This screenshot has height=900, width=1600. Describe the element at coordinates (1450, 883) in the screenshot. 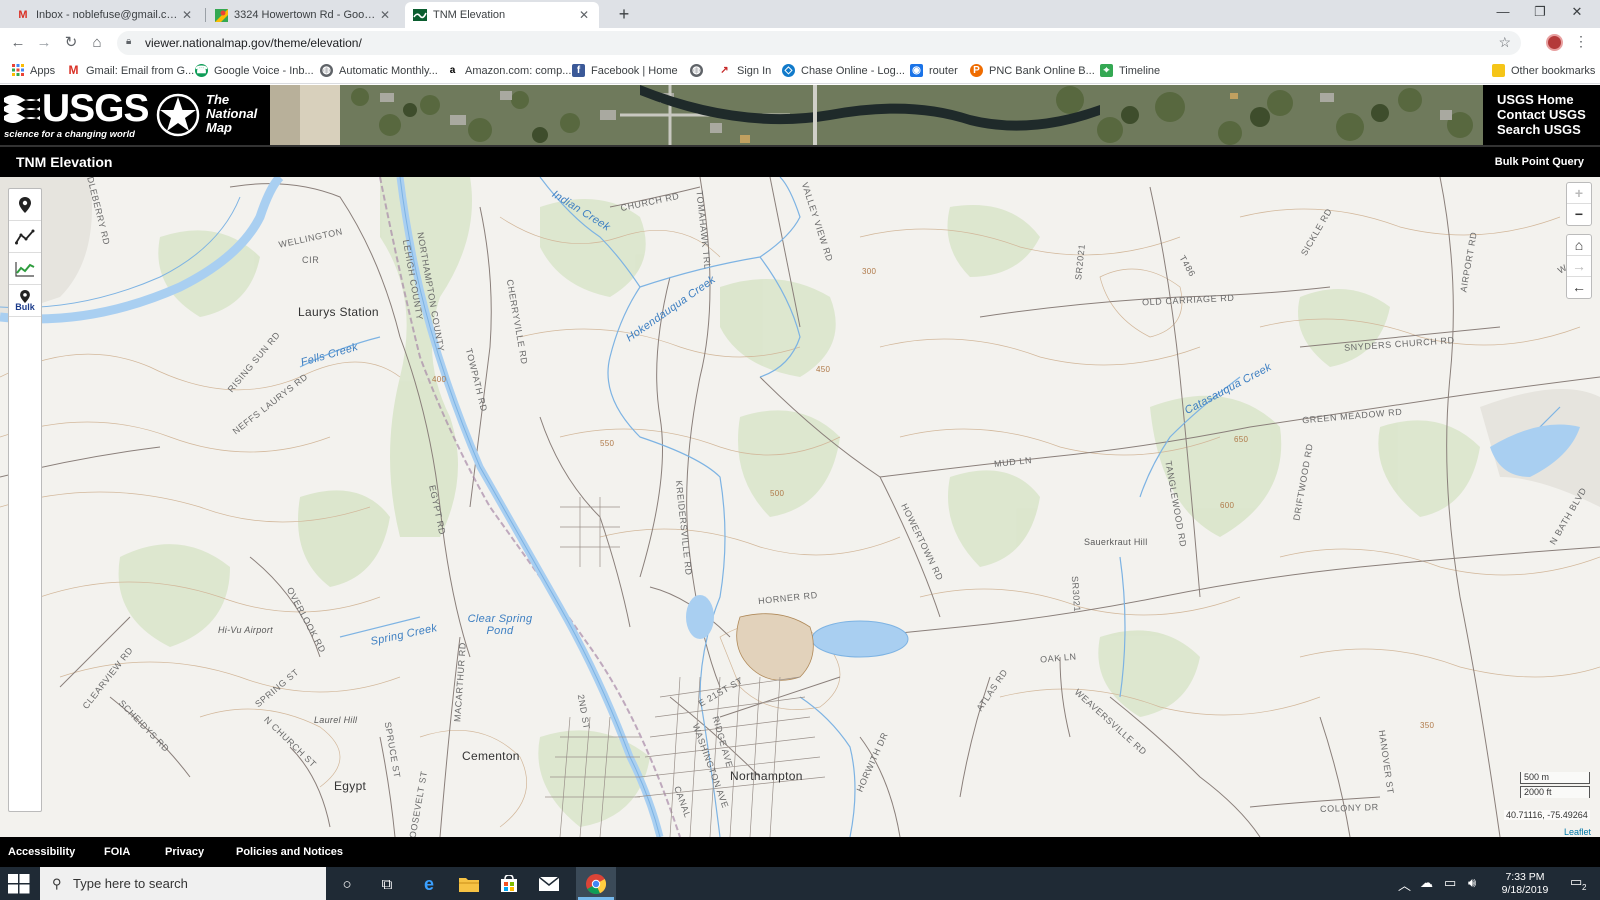

I see `network-icon: ▭` at that location.